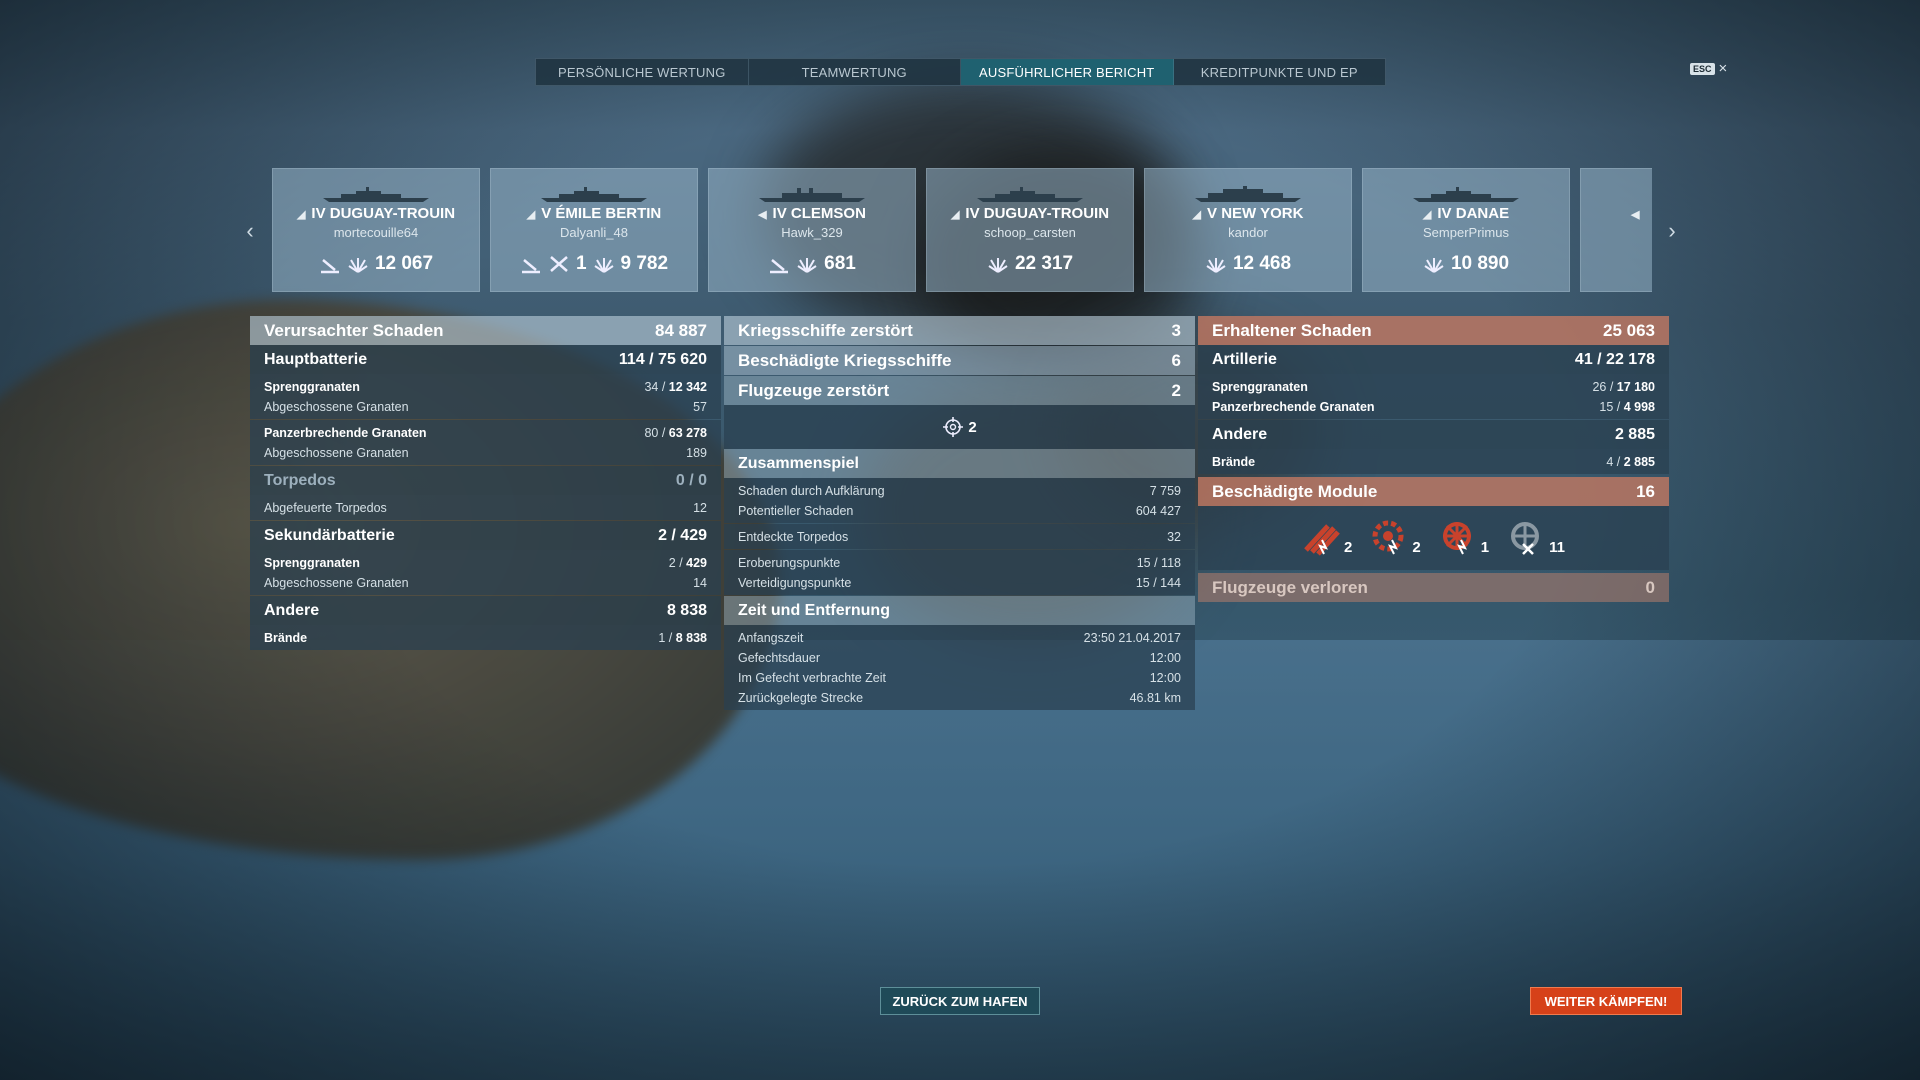 The width and height of the screenshot is (1920, 1080). What do you see at coordinates (1280, 72) in the screenshot?
I see `tab-credits-xp: KREDITPUNKTE UND EP` at bounding box center [1280, 72].